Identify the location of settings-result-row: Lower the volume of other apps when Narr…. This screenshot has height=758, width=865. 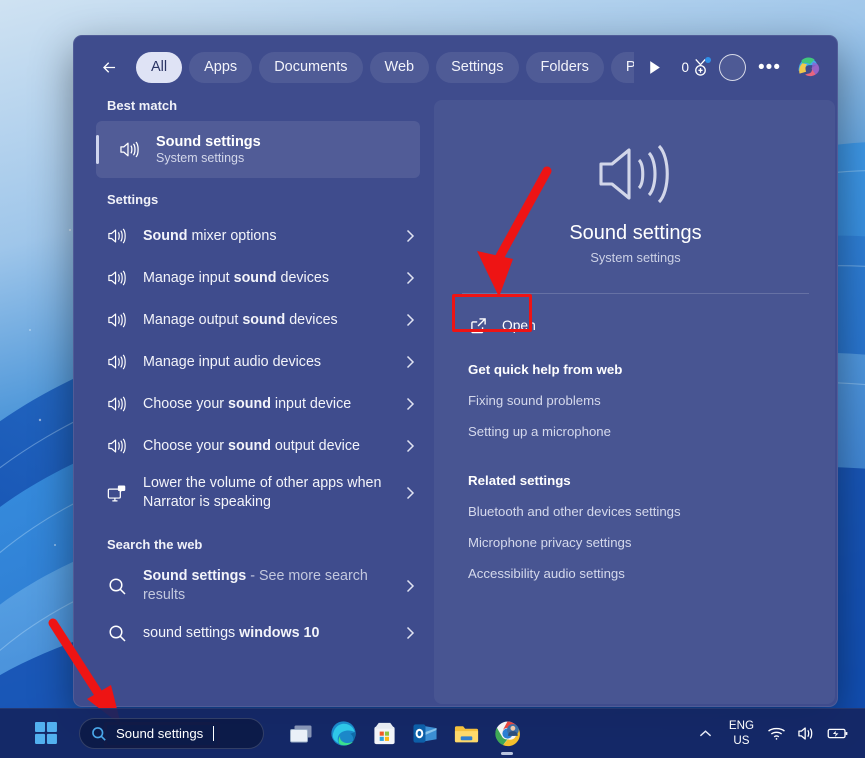
(258, 493).